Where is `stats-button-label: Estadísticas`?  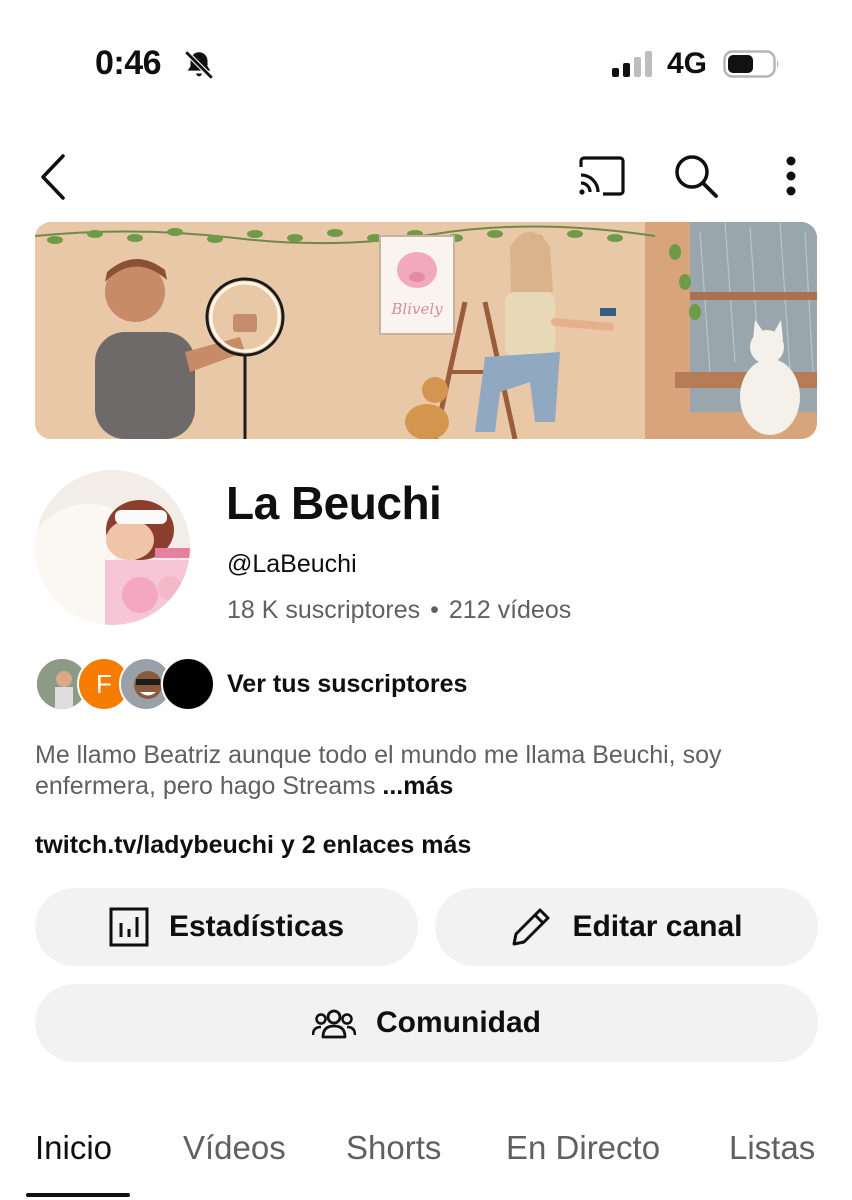 stats-button-label: Estadísticas is located at coordinates (256, 926).